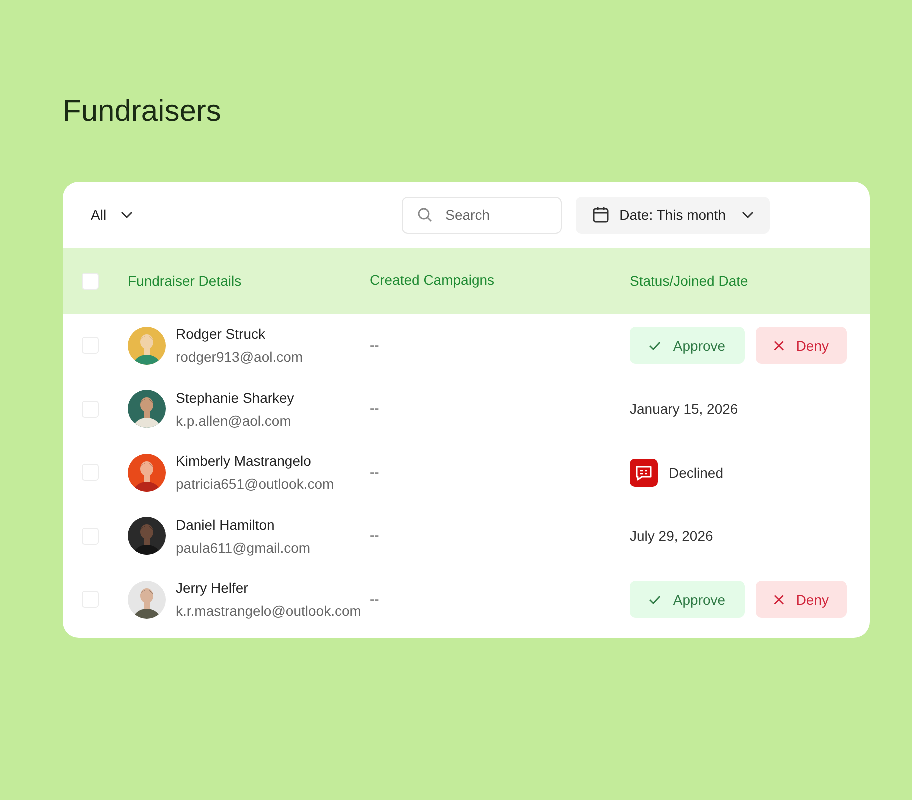 The width and height of the screenshot is (912, 800). Describe the element at coordinates (696, 472) in the screenshot. I see `status-text: Declined` at that location.